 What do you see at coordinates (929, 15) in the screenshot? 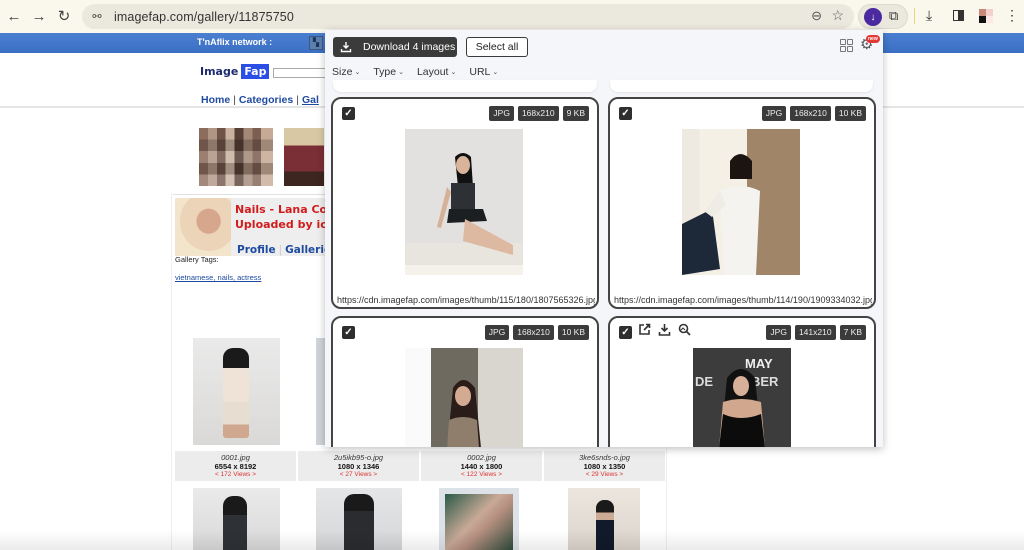
I see `download-icon: ⤓` at bounding box center [929, 15].